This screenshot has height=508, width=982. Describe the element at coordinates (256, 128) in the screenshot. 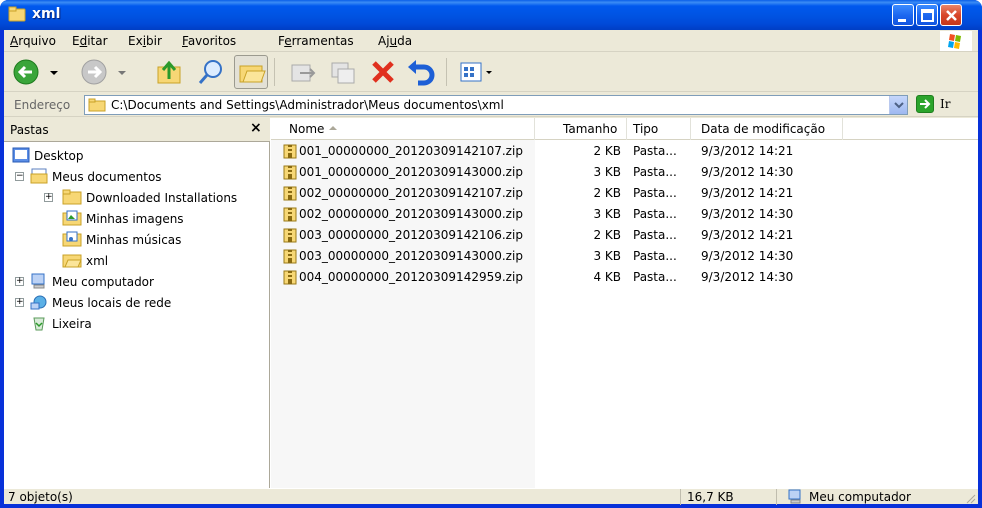

I see `close-pane-icon: ×` at that location.